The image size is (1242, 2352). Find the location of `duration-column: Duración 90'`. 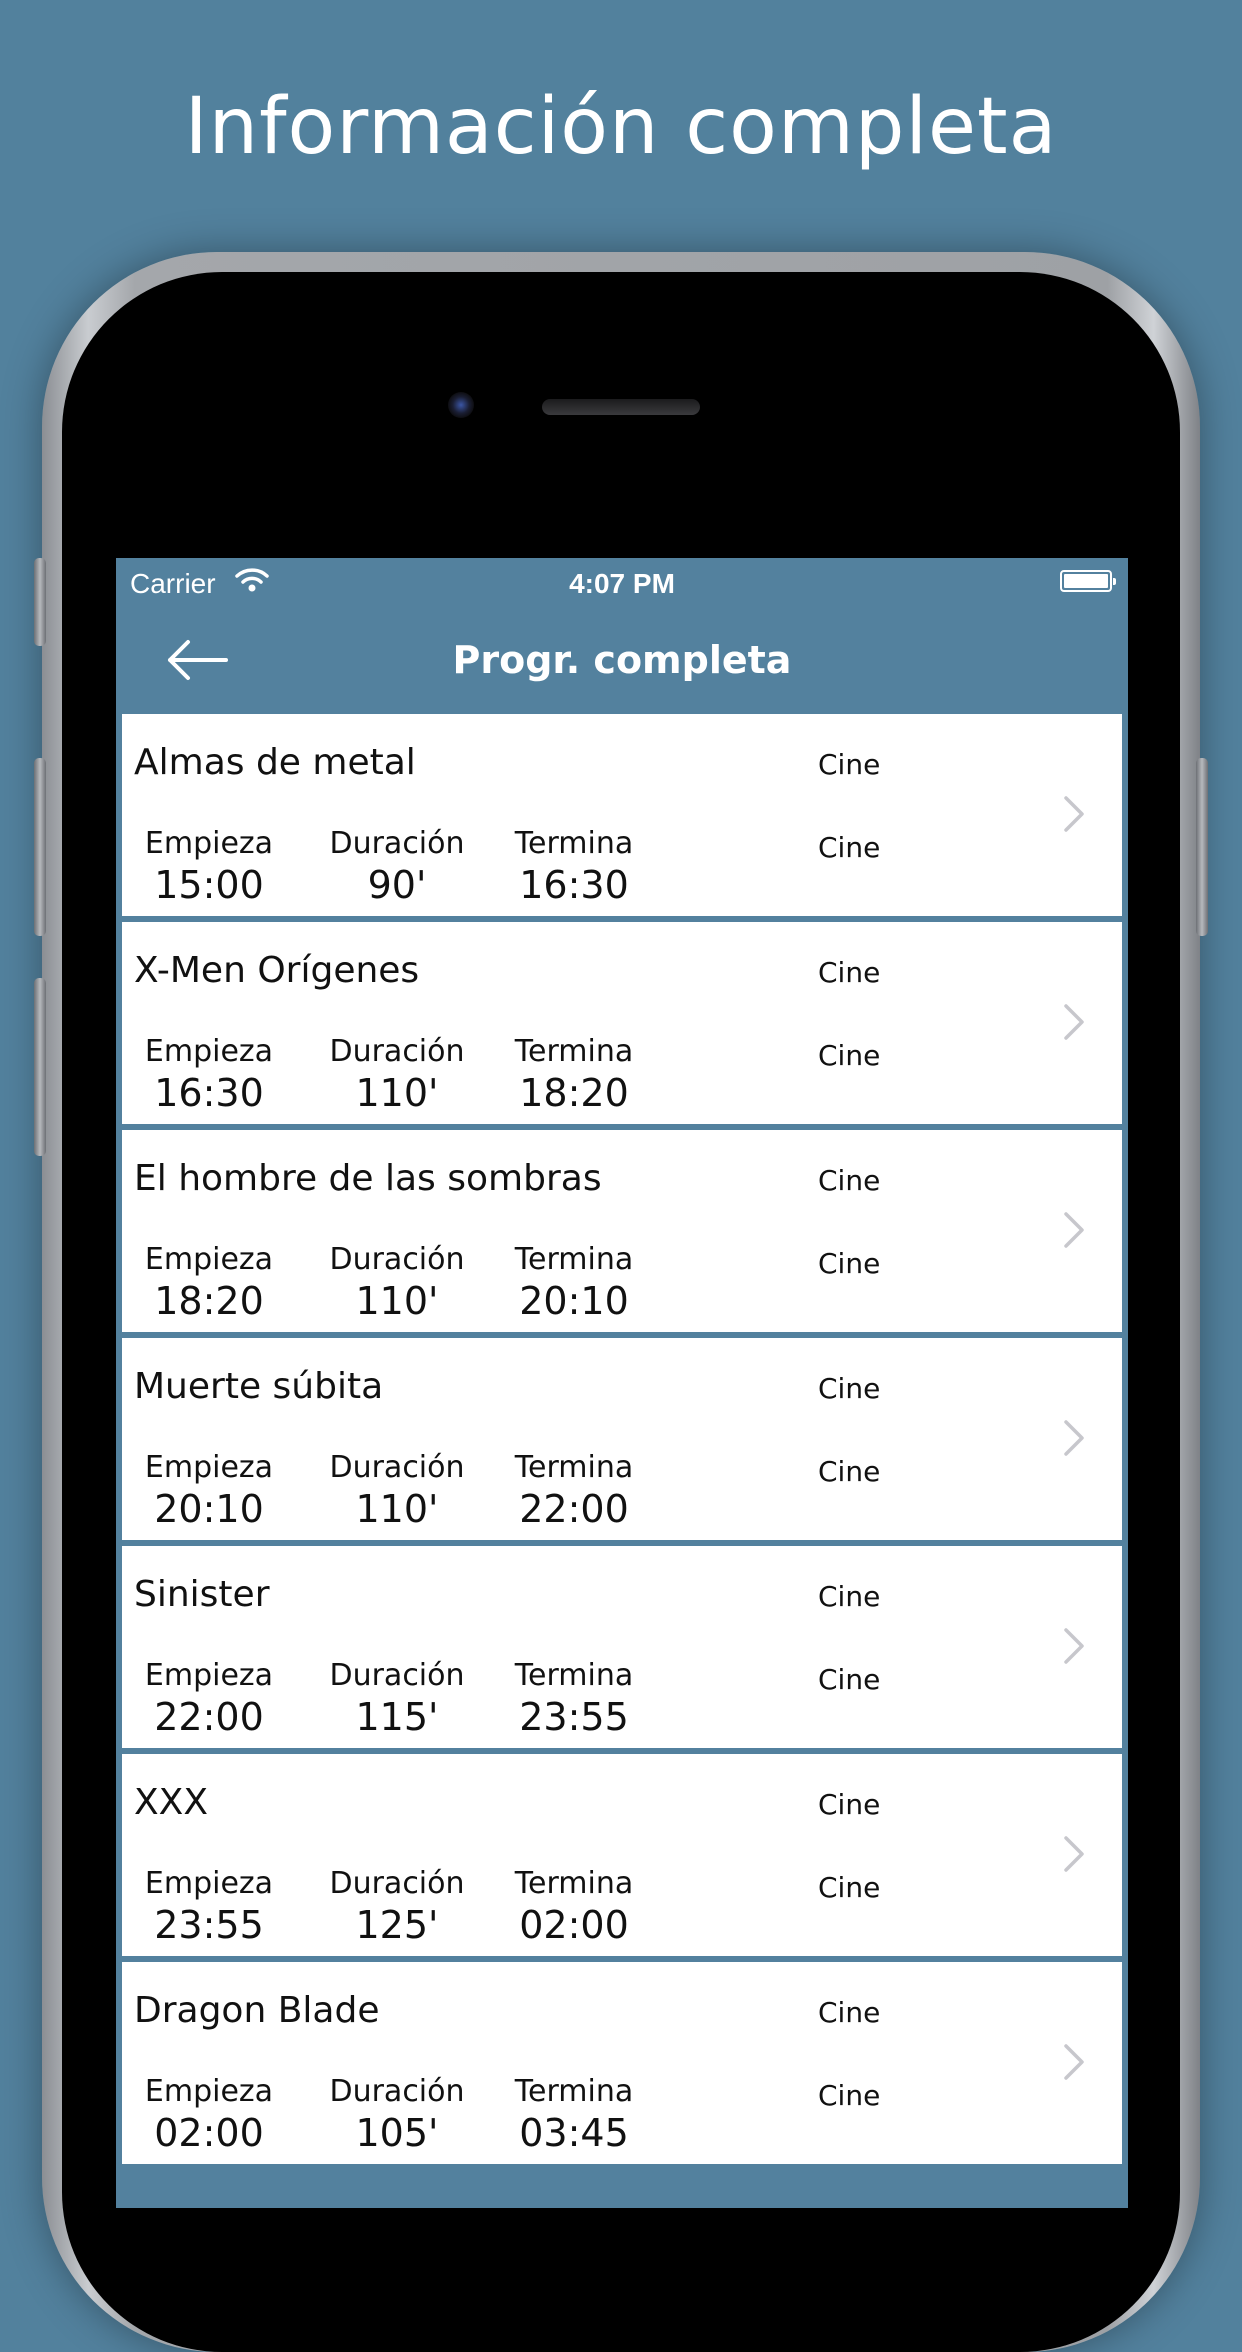

duration-column: Duración 90' is located at coordinates (397, 866).